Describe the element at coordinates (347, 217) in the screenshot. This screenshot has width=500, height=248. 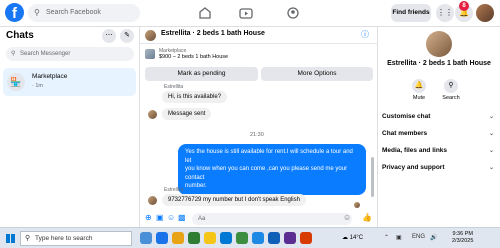
I see `emoji-icon: ☺` at that location.